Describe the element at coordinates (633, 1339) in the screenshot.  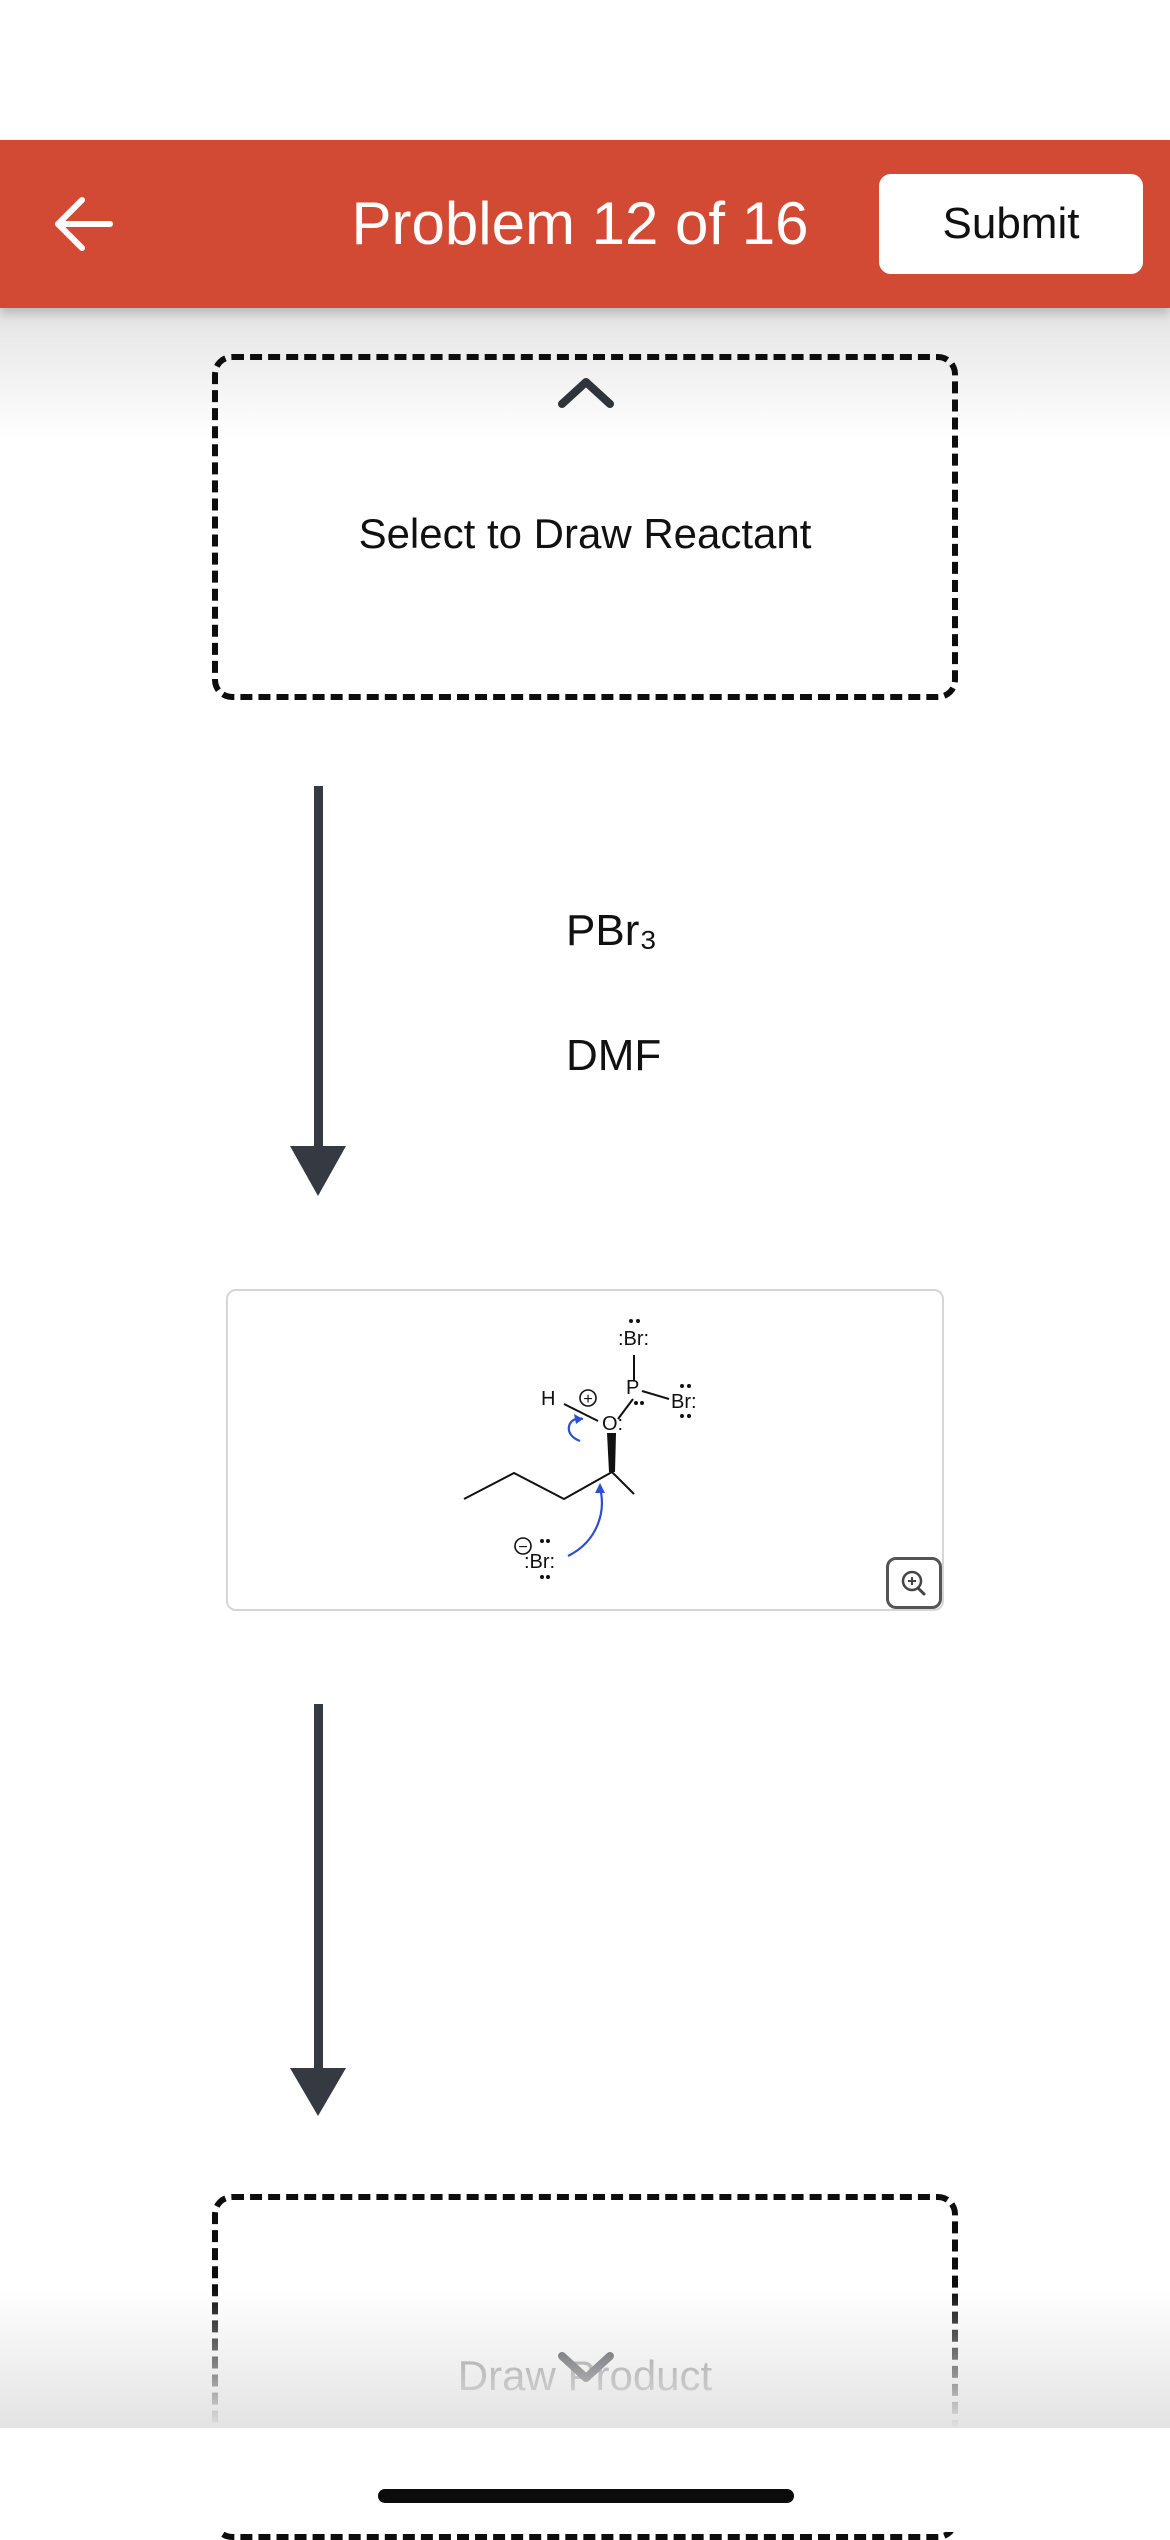
I see `atom-br-top: :Br:` at that location.